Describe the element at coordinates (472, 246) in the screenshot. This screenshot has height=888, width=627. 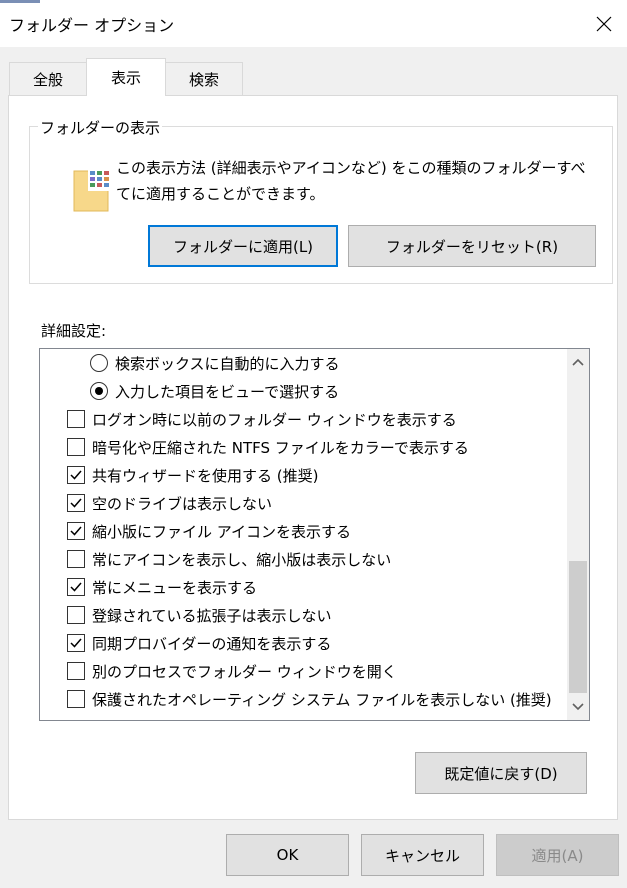
I see `reset-folders-button: フォルダーをリセット(R)` at that location.